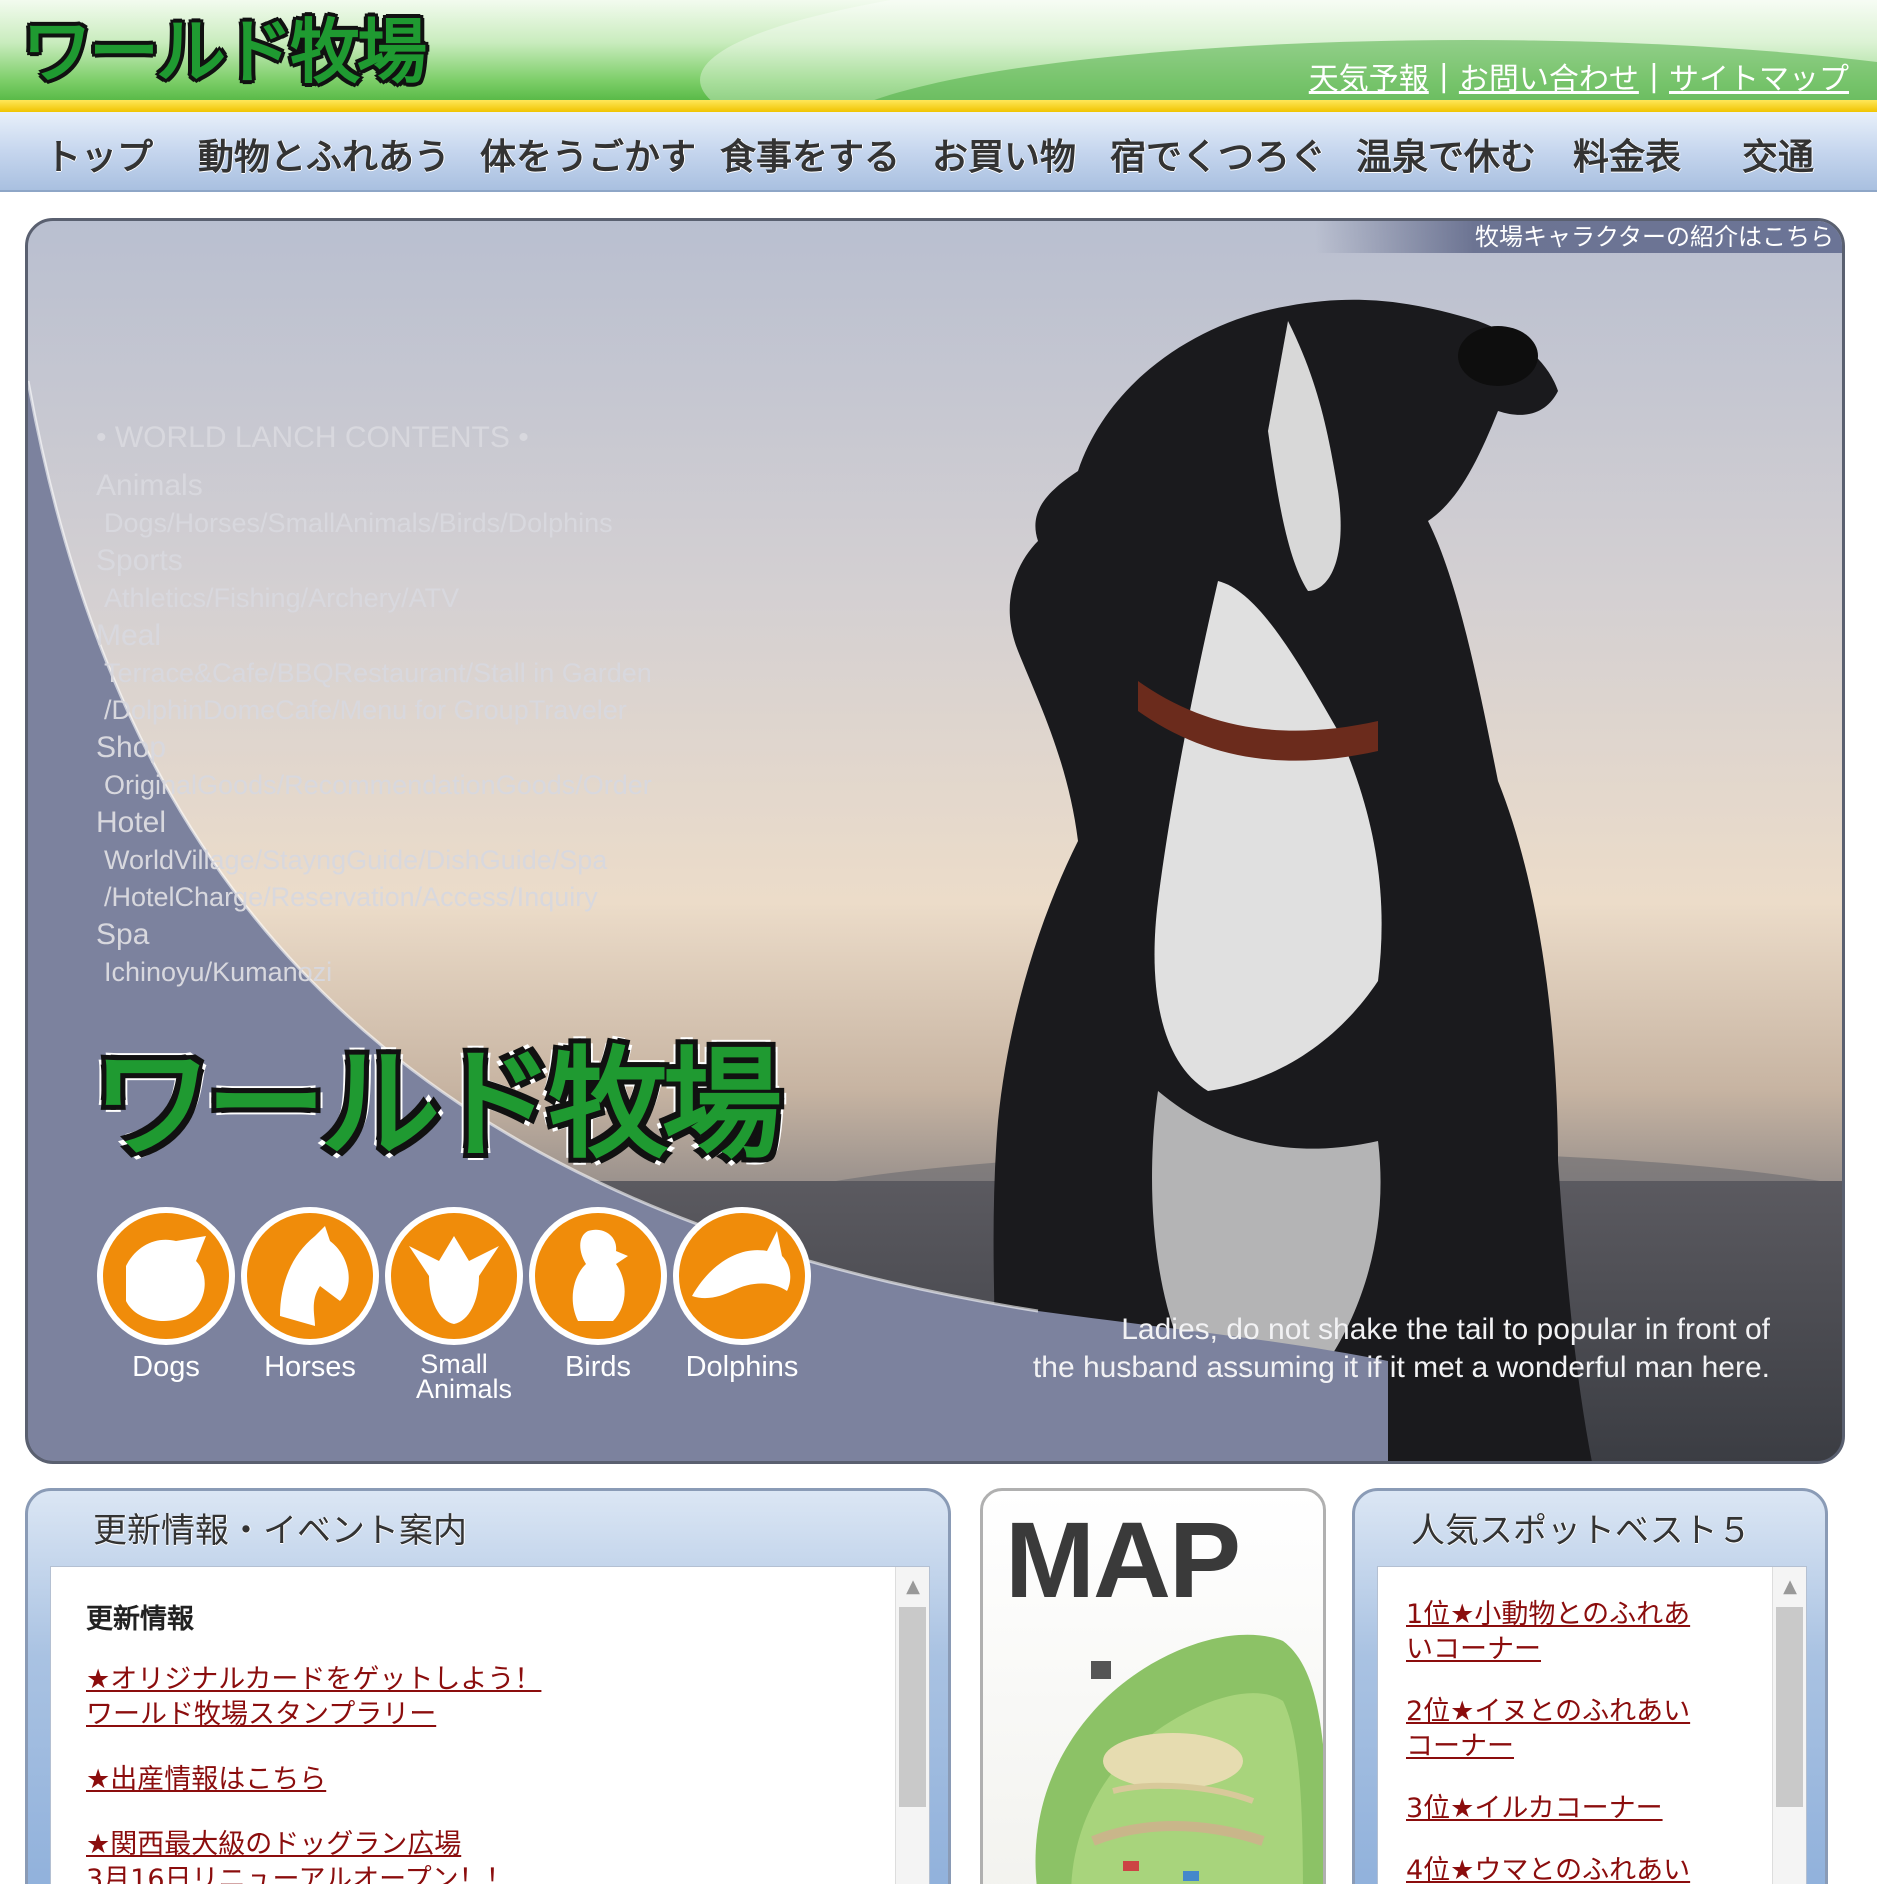 This screenshot has height=1884, width=1877. I want to click on category-animals: Animals, so click(374, 486).